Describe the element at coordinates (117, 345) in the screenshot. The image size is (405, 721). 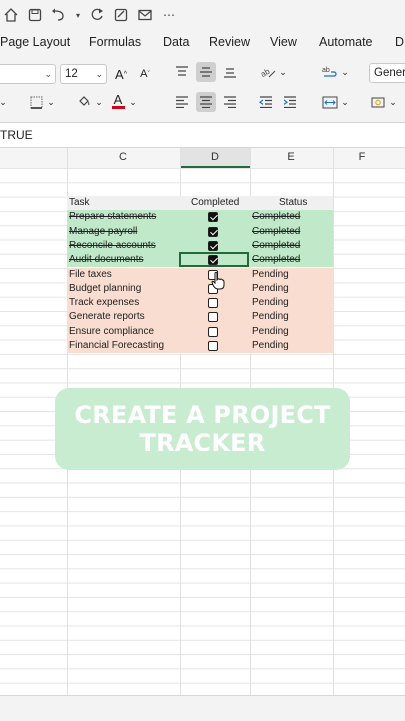
I see `task-name: Financial Forecasting` at that location.